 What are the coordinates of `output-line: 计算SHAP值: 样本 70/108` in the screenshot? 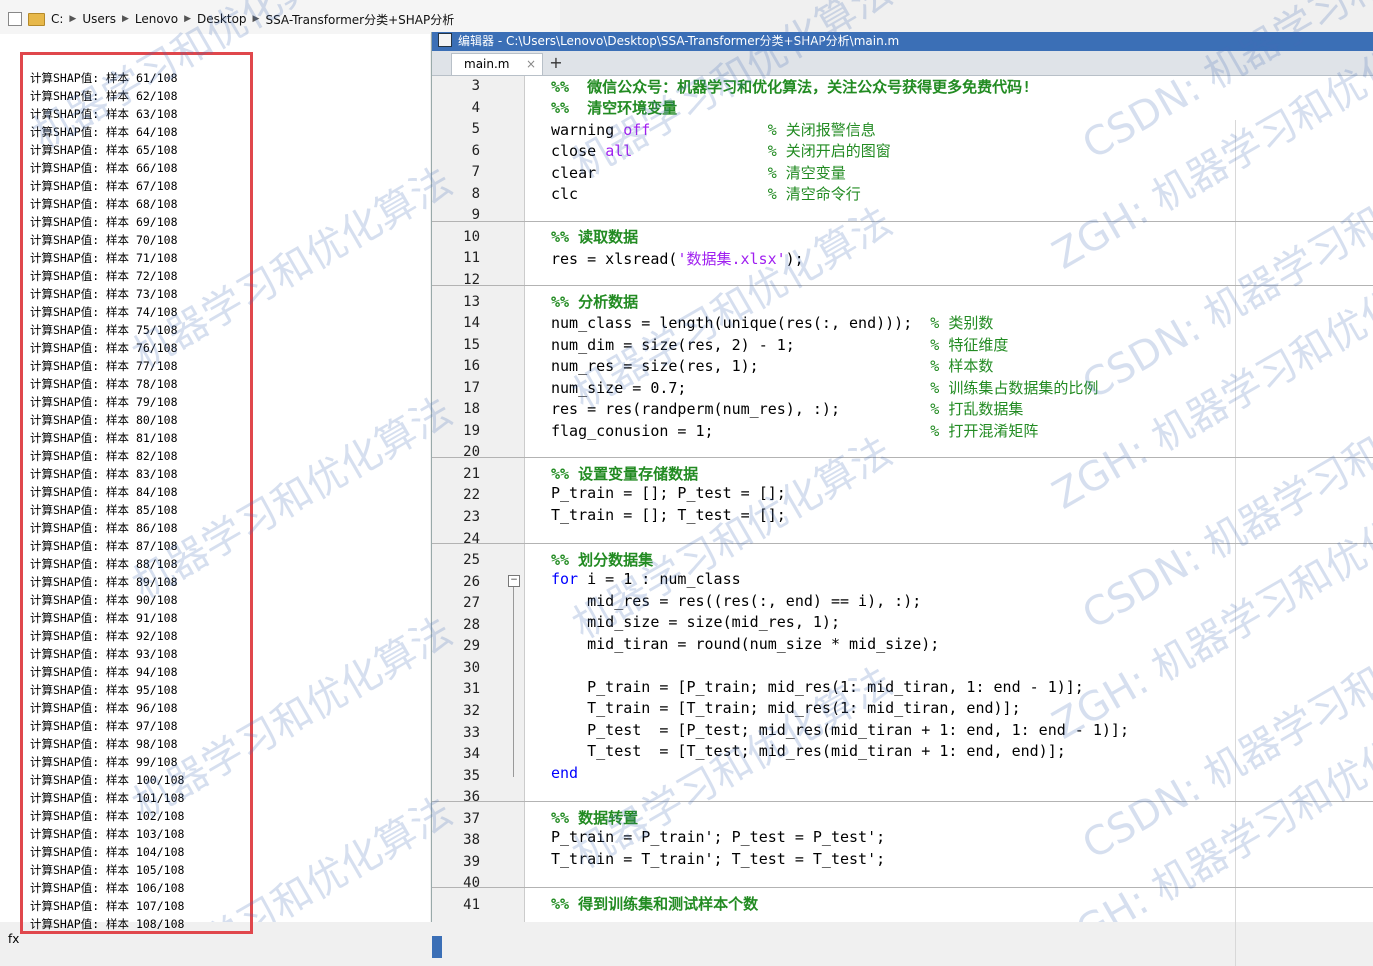 It's located at (104, 240).